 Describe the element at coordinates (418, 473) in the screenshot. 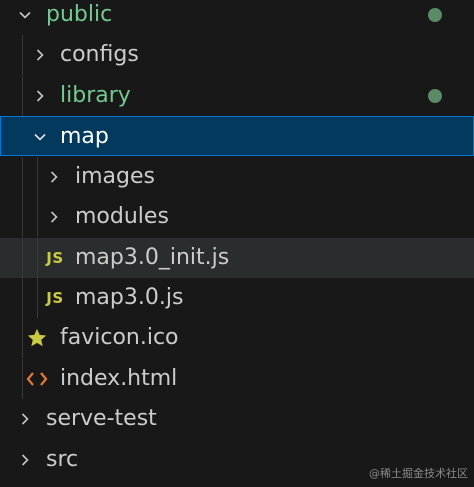

I see `watermark-text: @稀土掘金技术社区` at that location.